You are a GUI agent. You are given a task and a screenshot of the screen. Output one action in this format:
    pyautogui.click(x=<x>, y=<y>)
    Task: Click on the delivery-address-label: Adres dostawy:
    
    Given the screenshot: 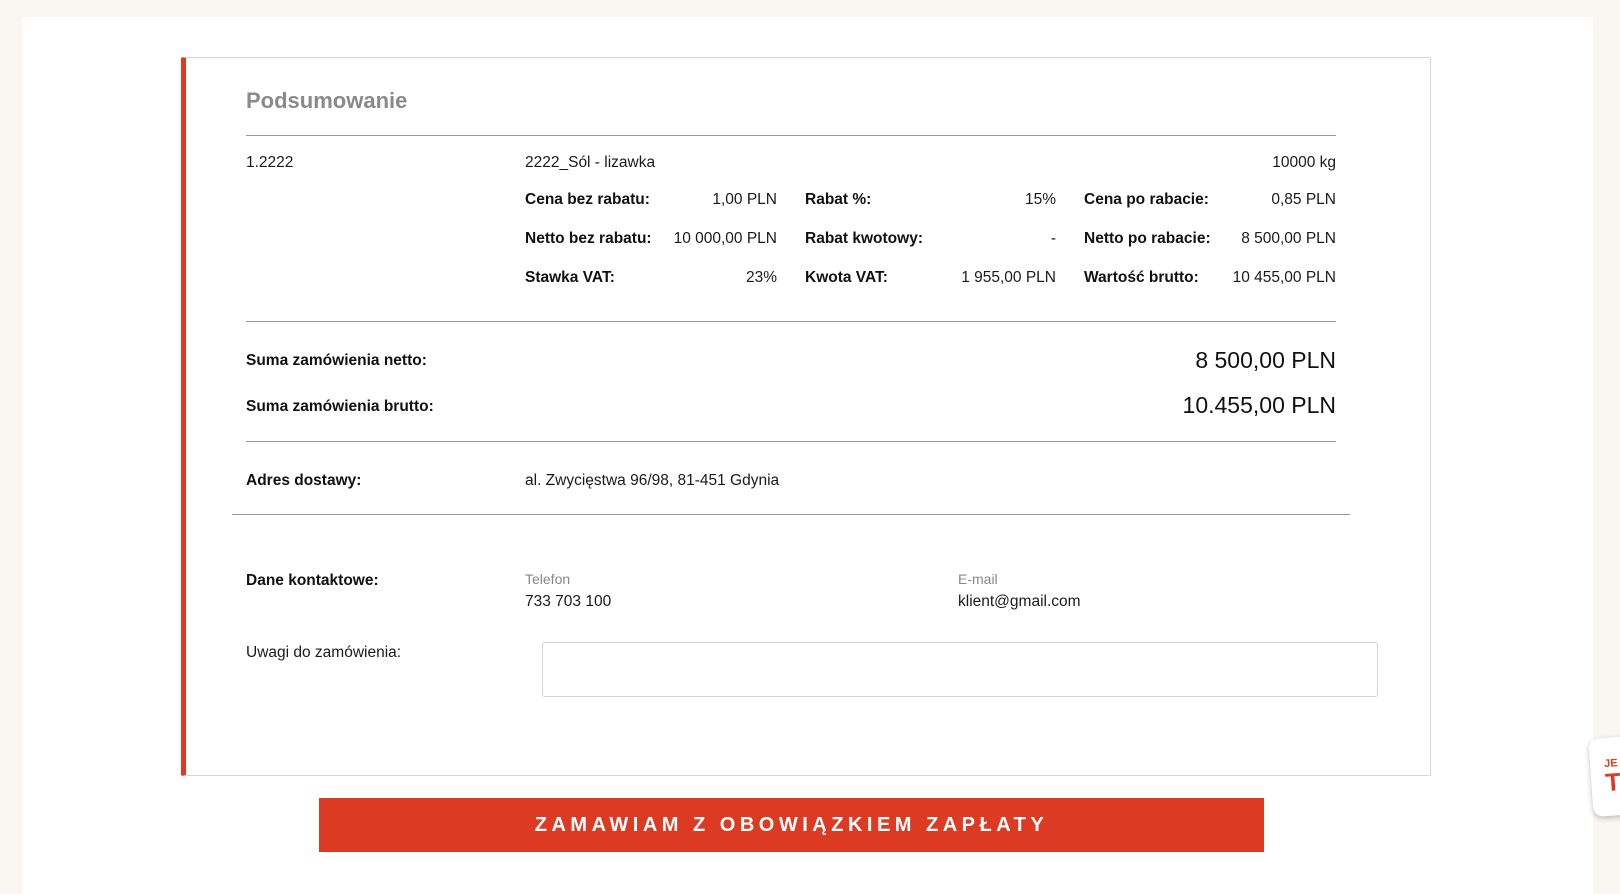 What is the action you would take?
    pyautogui.click(x=304, y=480)
    